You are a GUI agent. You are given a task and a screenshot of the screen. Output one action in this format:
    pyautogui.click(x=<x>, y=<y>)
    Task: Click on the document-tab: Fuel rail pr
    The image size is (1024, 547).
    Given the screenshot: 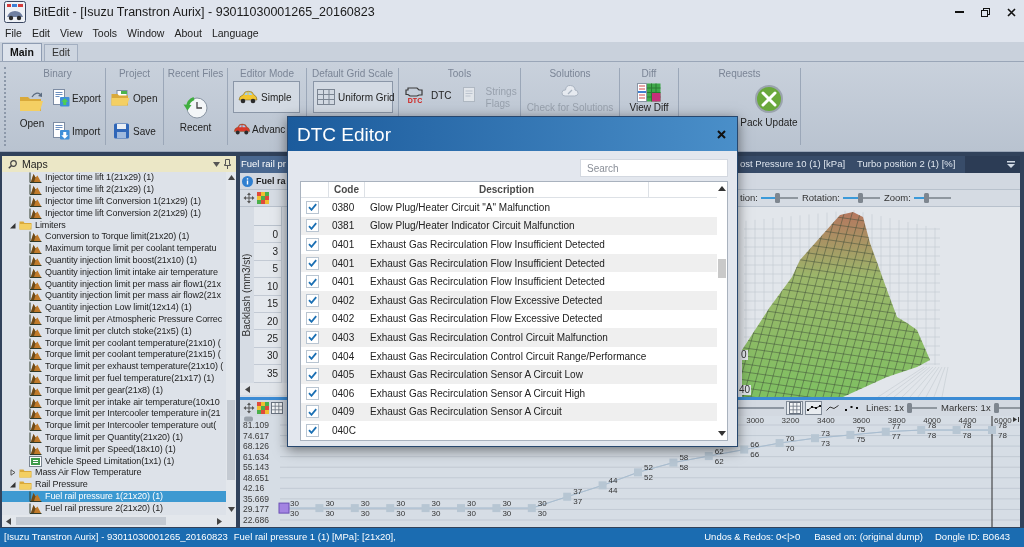 What is the action you would take?
    pyautogui.click(x=263, y=164)
    